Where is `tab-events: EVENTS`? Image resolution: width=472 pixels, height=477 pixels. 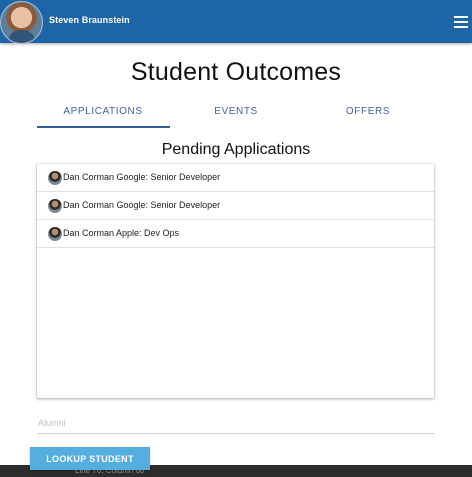
tab-events: EVENTS is located at coordinates (236, 114).